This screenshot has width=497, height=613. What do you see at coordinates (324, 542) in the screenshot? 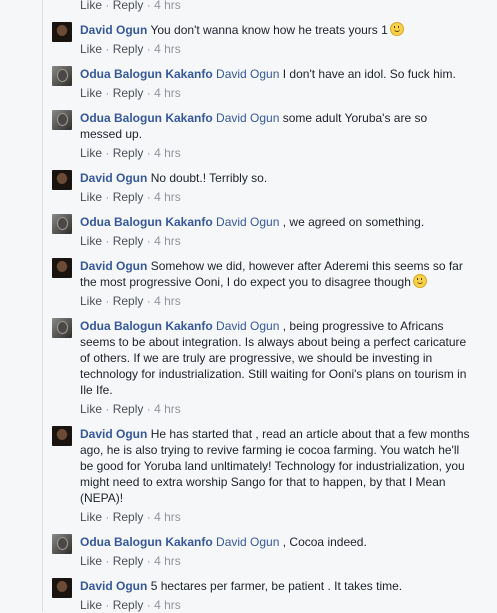
I see `comment-text: , Cocoa indeed.` at bounding box center [324, 542].